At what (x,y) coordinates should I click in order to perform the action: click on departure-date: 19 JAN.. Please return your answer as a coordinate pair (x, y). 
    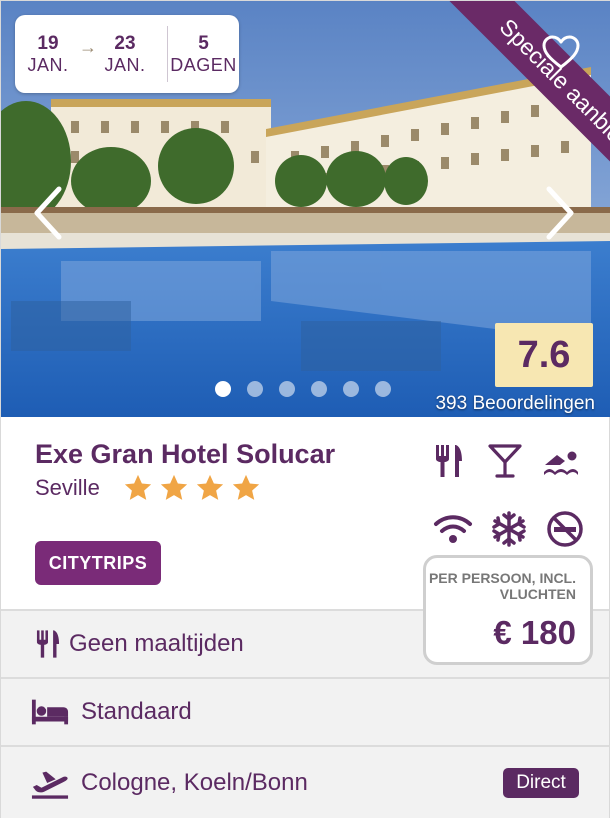
    Looking at the image, I should click on (48, 54).